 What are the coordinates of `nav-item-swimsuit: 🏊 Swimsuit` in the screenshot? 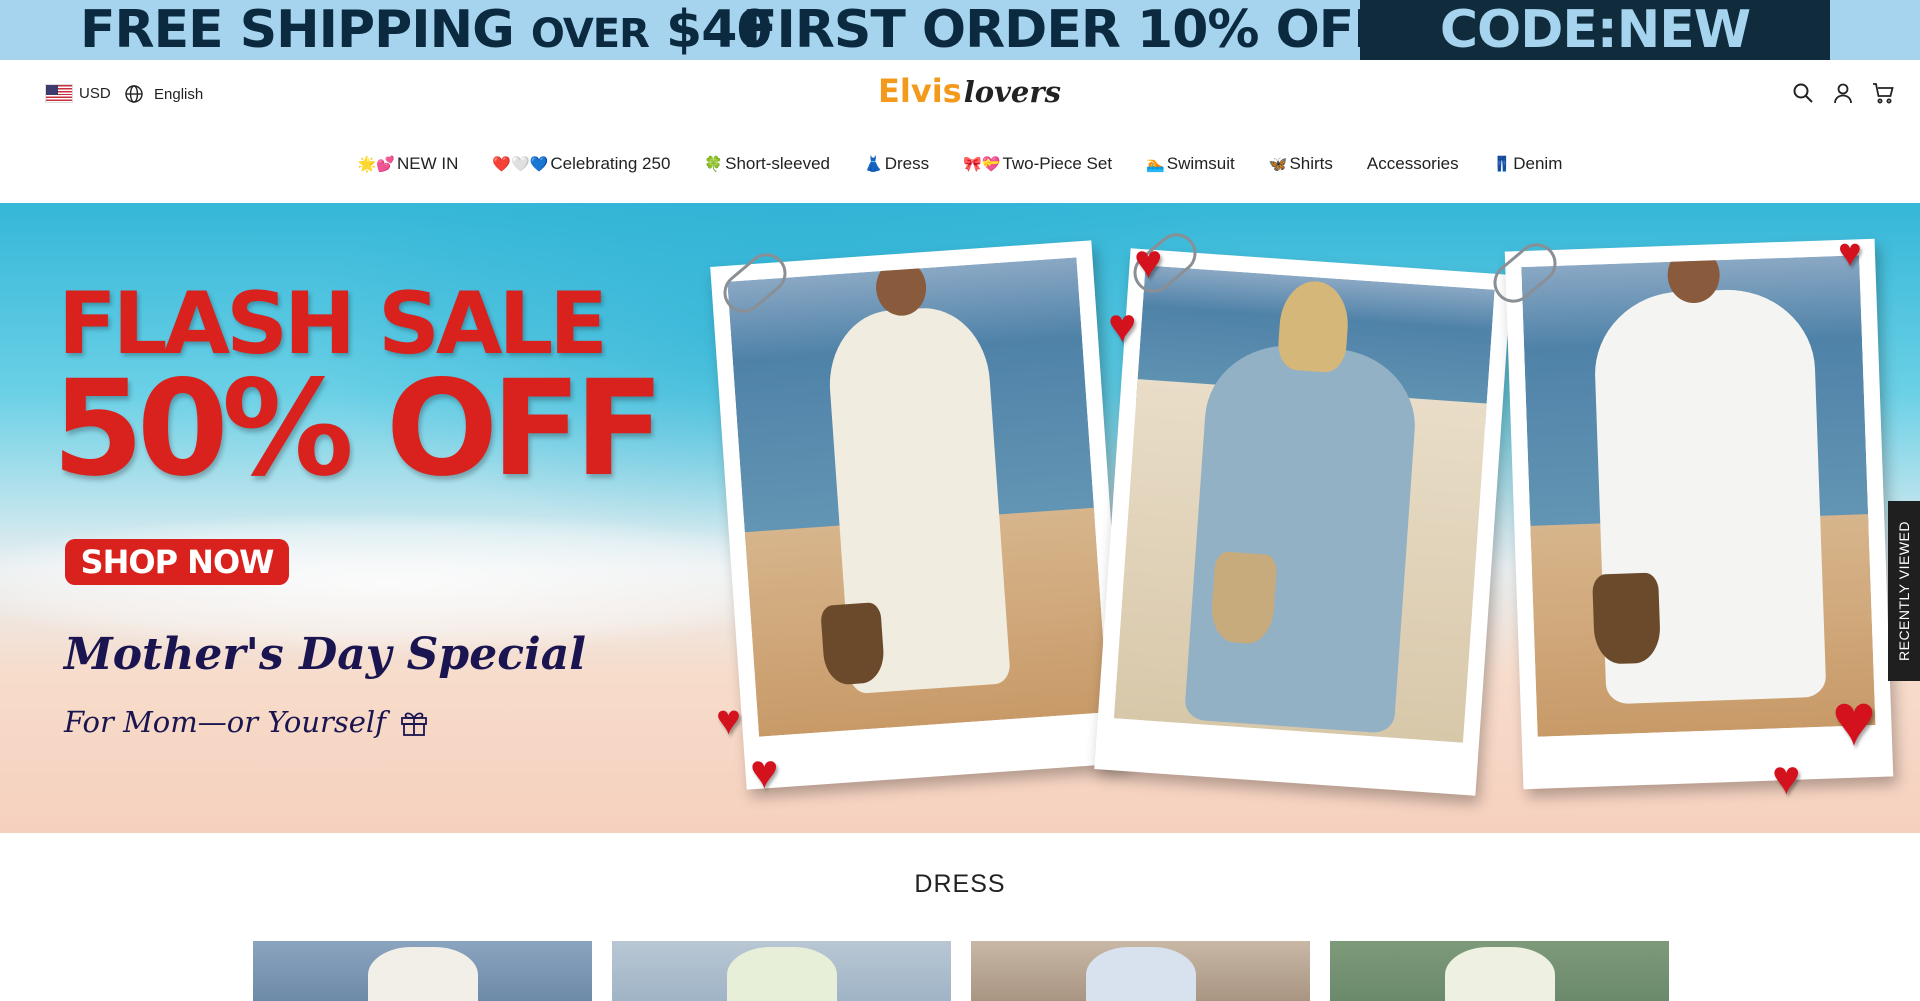 It's located at (1190, 164).